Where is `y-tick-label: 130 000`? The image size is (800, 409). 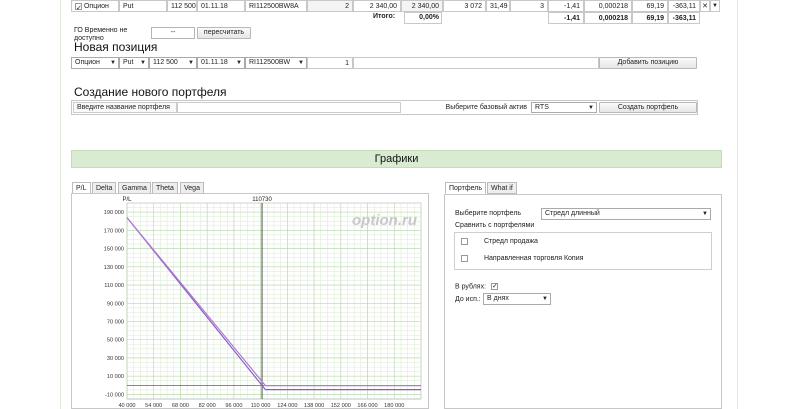 y-tick-label: 130 000 is located at coordinates (114, 268).